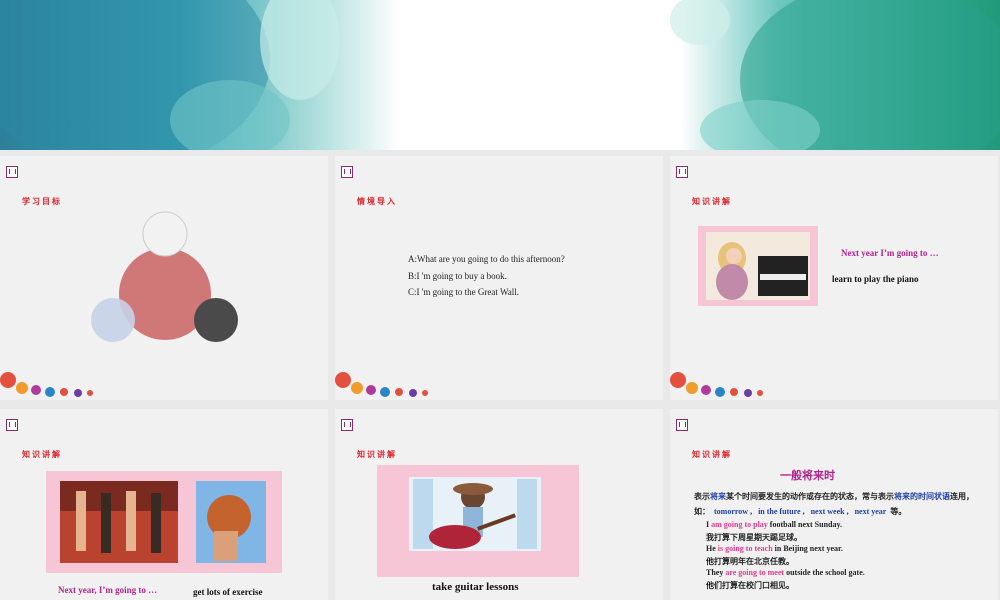  I want to click on example-translation-3: 他们打算在校门口相见。, so click(750, 585).